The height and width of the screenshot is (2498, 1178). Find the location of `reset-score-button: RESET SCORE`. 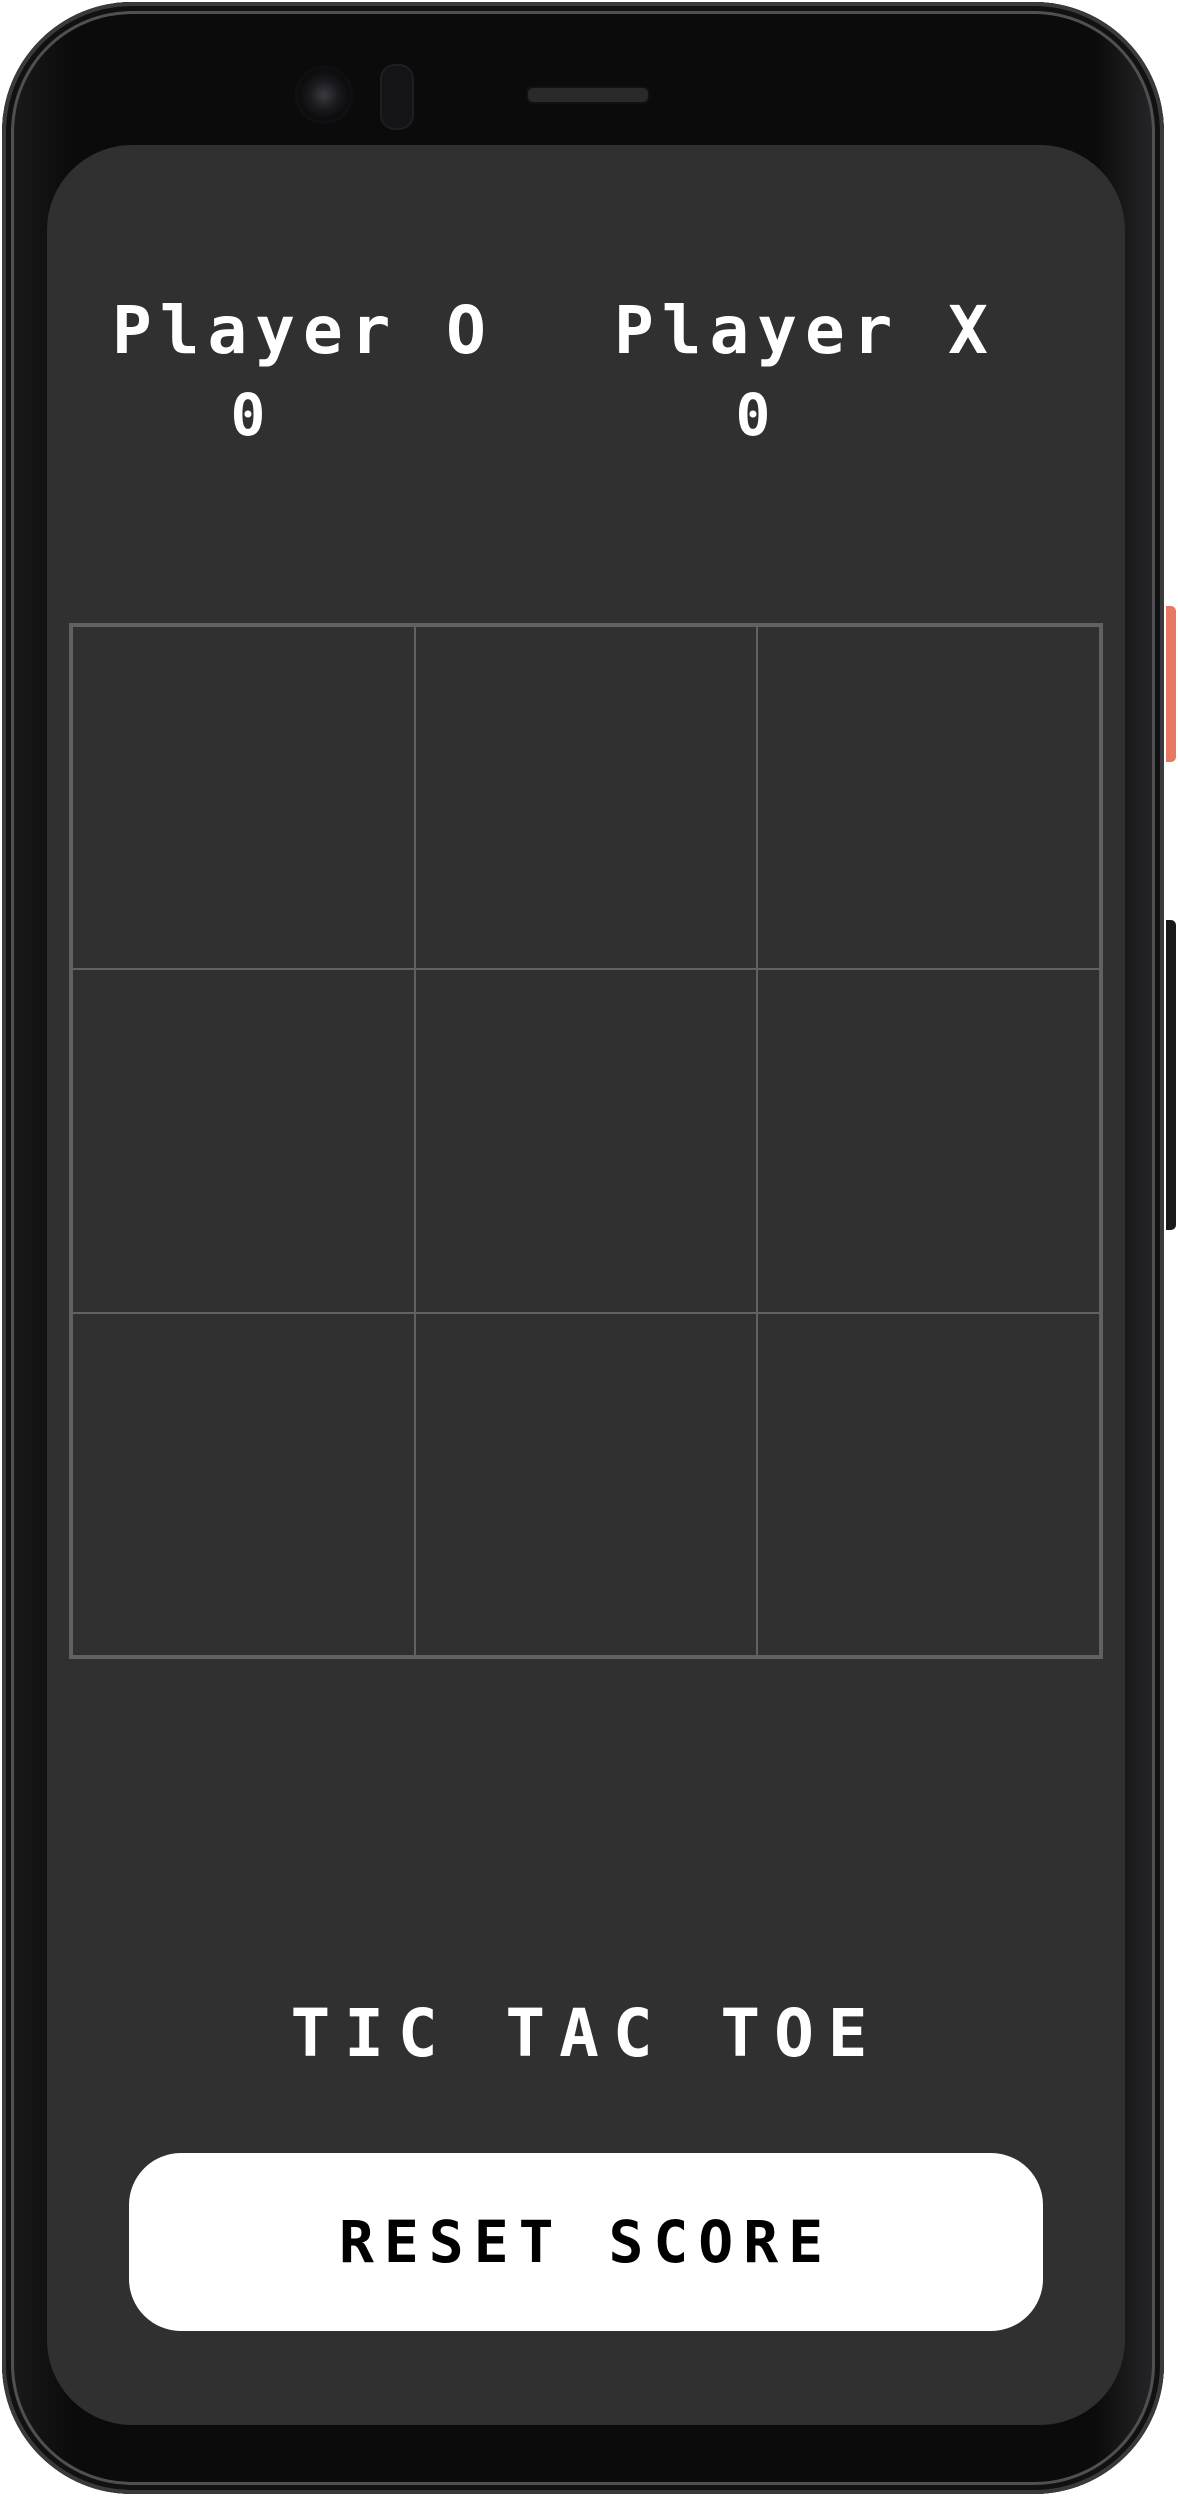

reset-score-button: RESET SCORE is located at coordinates (586, 2242).